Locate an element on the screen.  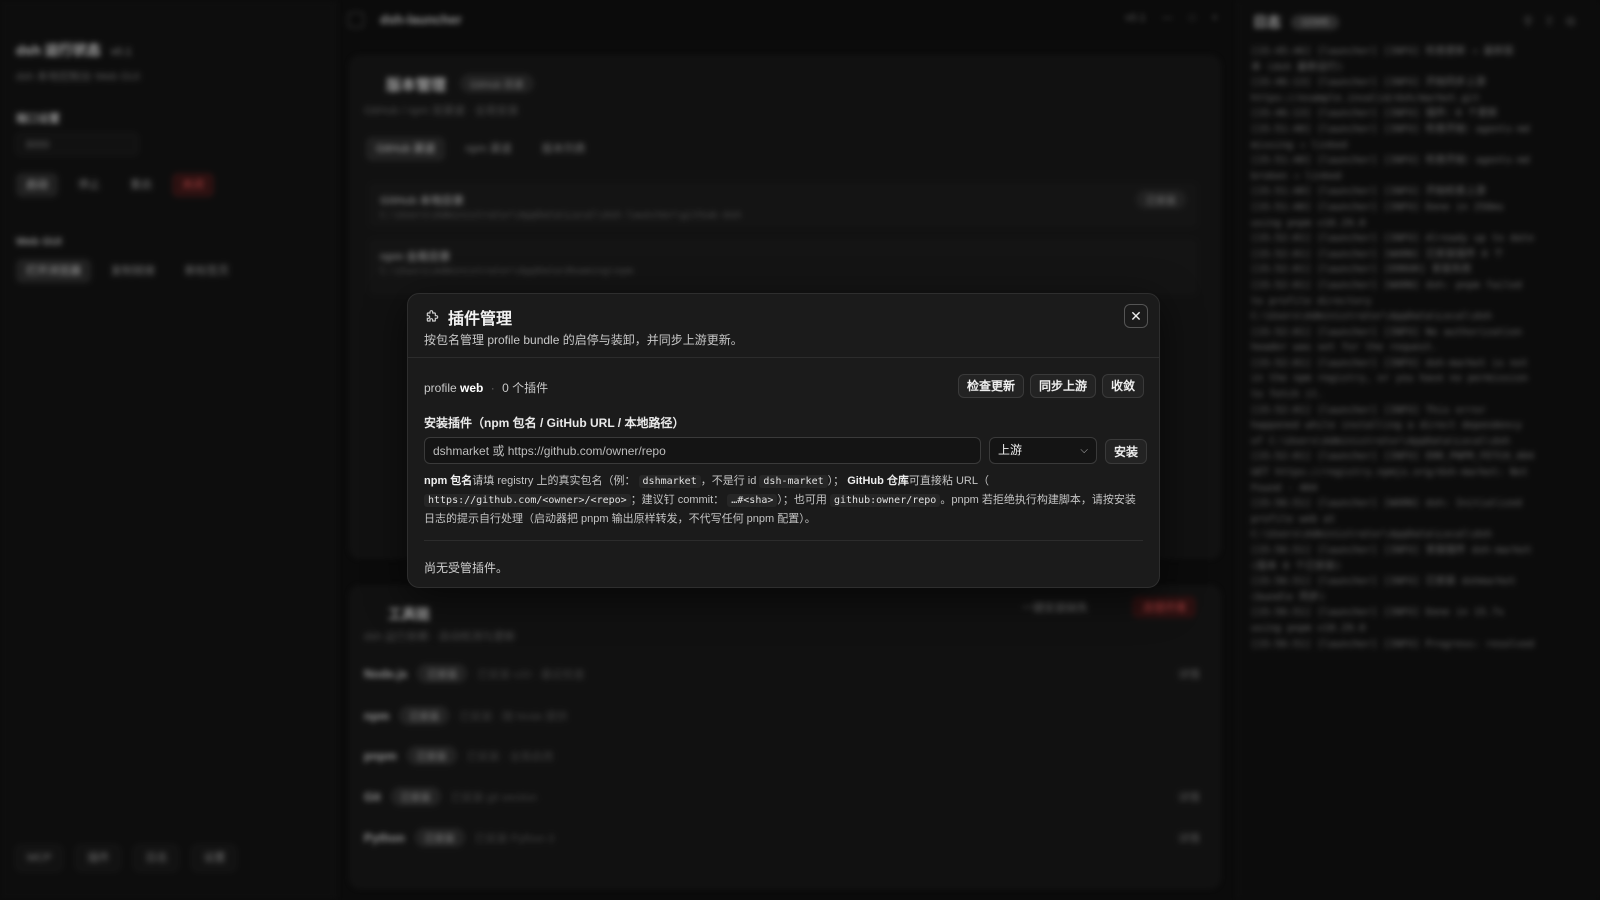
footer-plugins-button: 插件 is located at coordinates (98, 858).